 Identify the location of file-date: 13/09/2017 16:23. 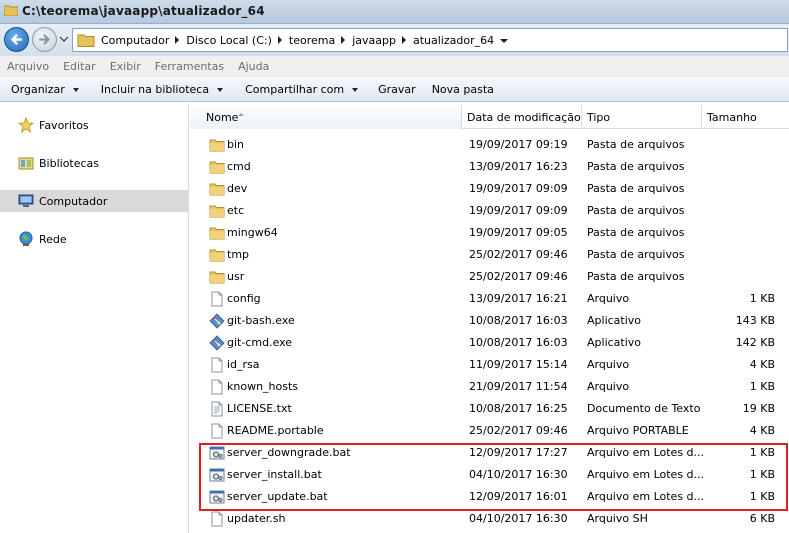
(518, 166).